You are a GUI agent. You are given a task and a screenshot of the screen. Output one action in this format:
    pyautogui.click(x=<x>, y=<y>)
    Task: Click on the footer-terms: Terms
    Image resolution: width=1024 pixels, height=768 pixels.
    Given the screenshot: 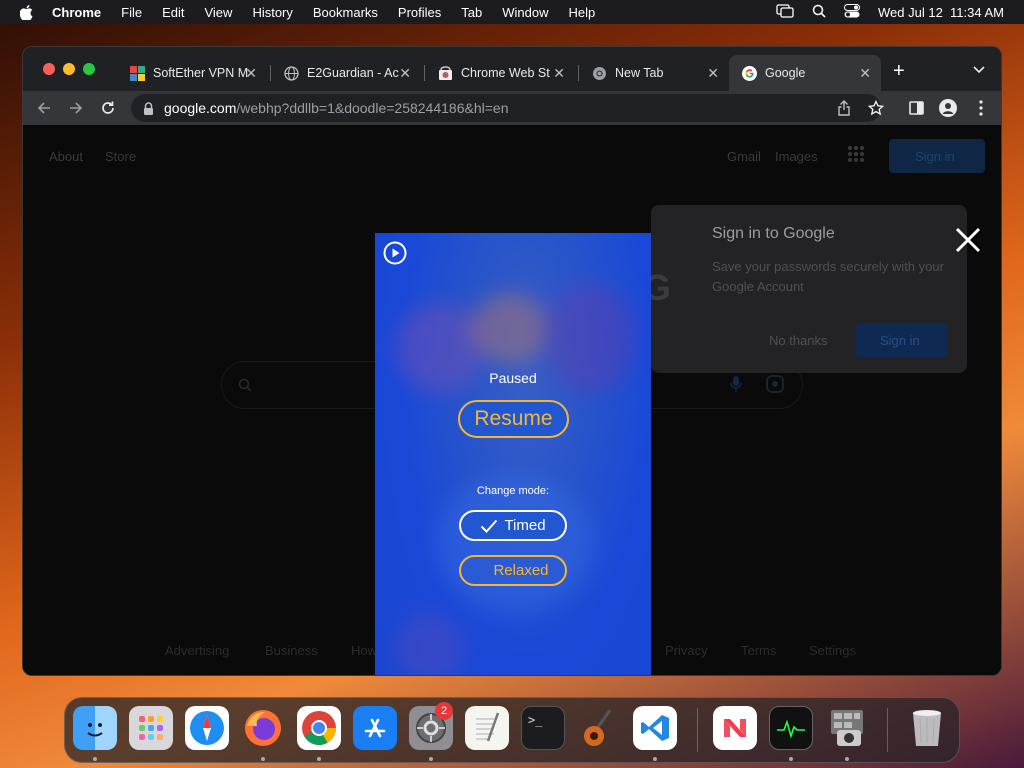 What is the action you would take?
    pyautogui.click(x=758, y=650)
    